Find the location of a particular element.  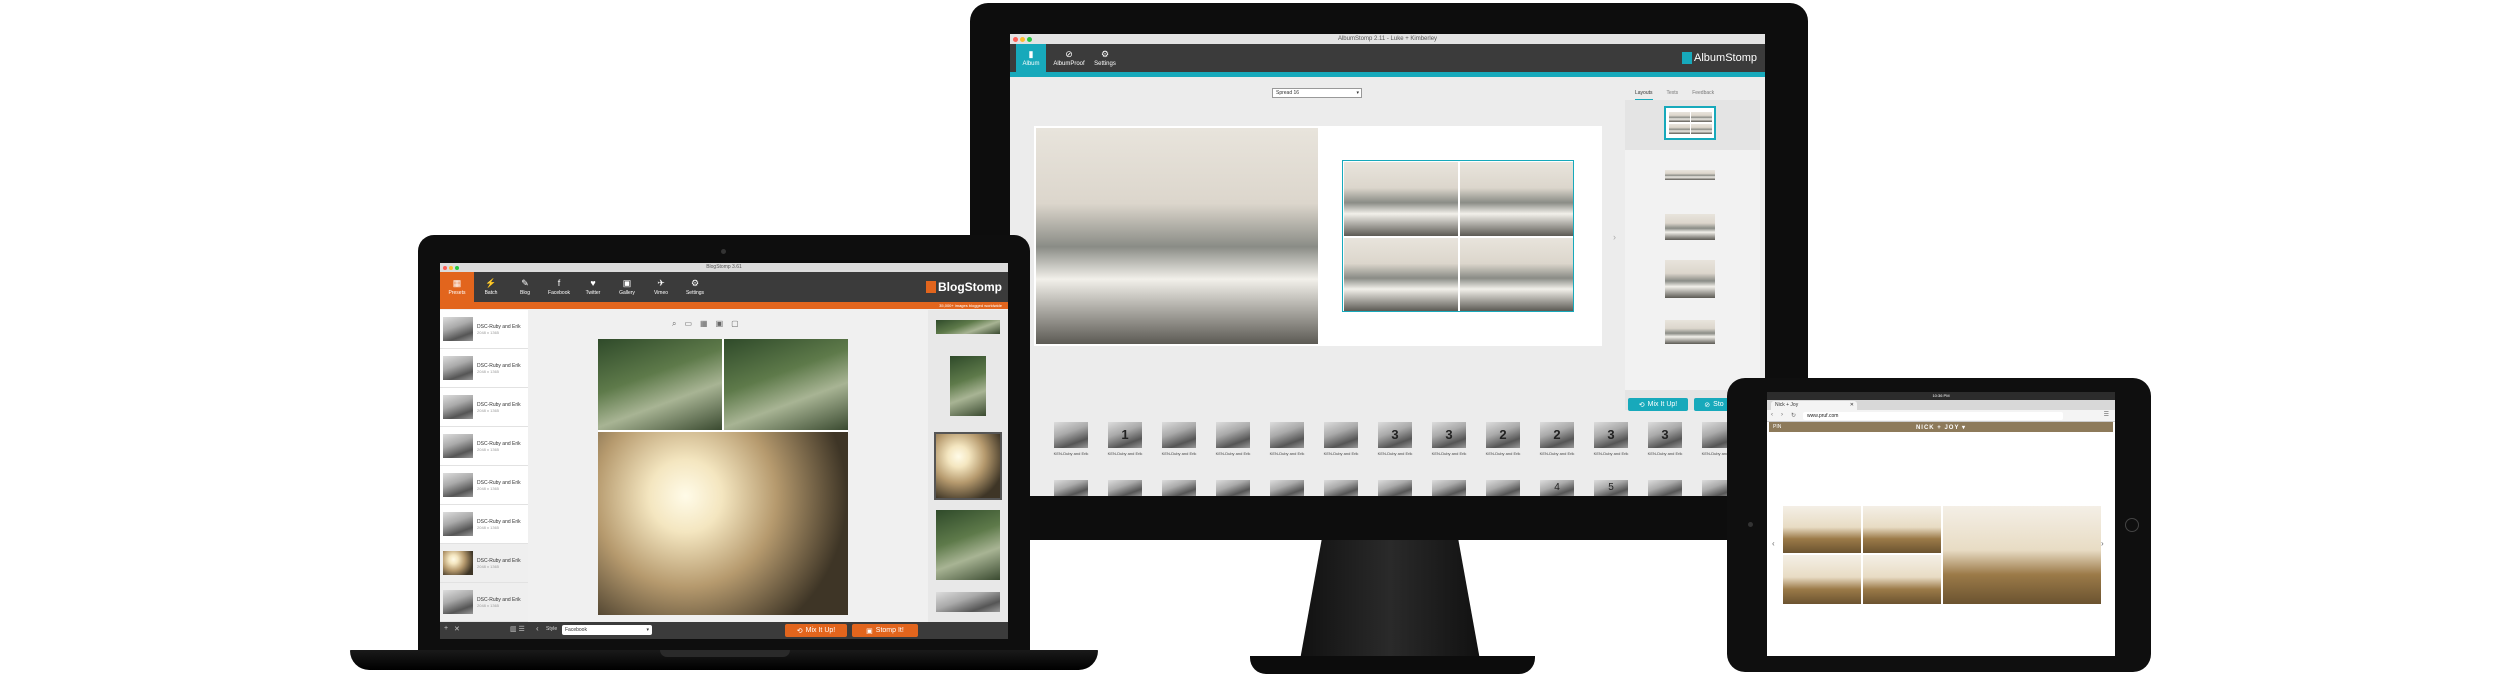

spread-left-photo is located at coordinates (1177, 236).